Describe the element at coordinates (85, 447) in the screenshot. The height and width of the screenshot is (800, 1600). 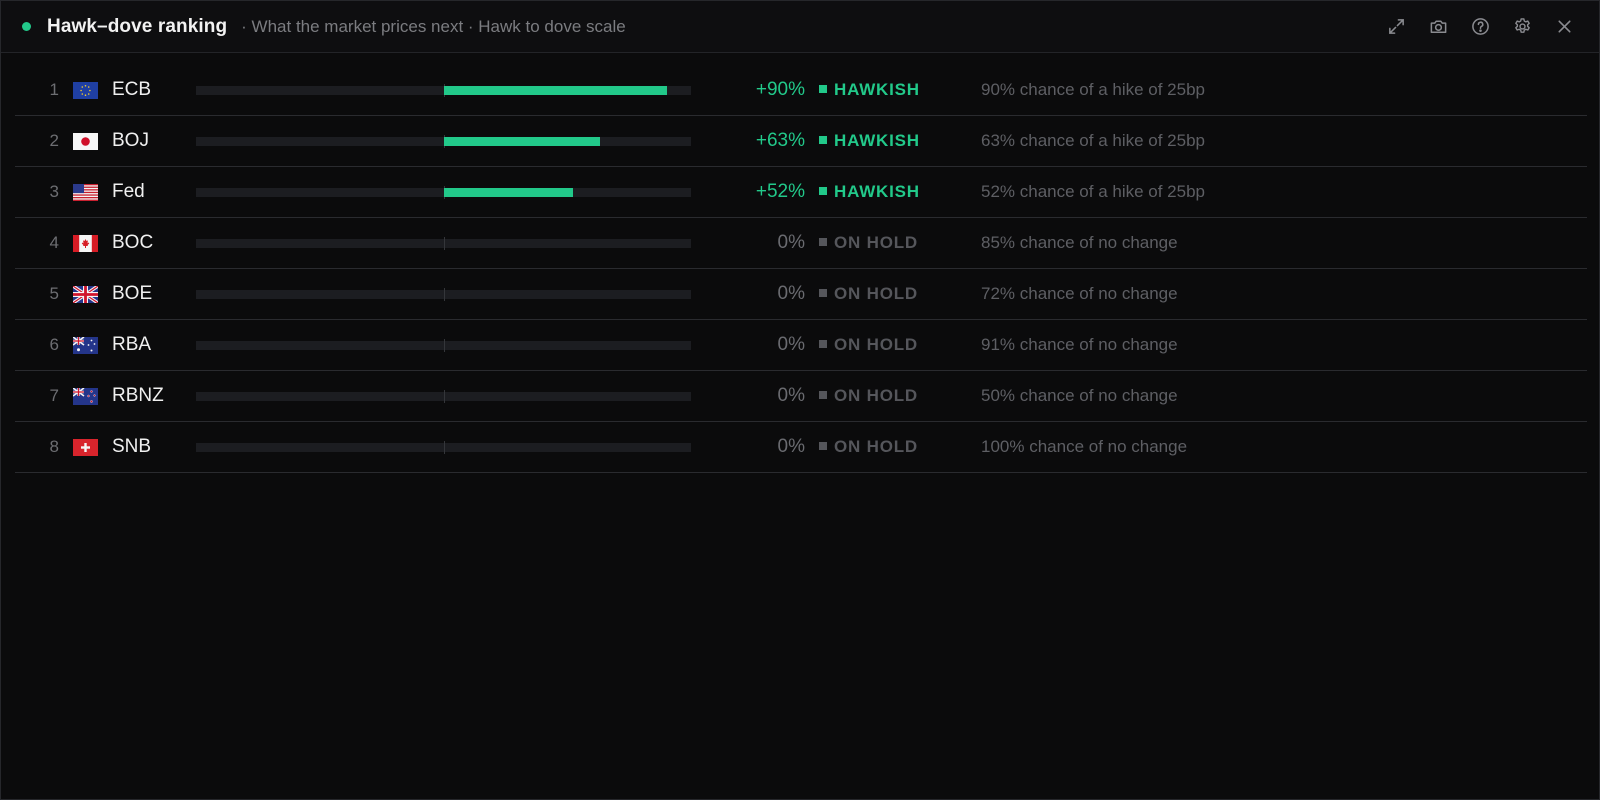
I see `flag-ch-icon` at that location.